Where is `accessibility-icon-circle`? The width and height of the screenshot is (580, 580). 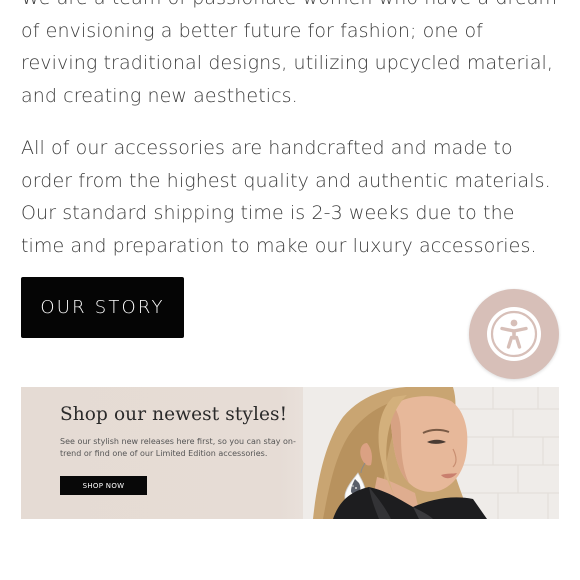 accessibility-icon-circle is located at coordinates (514, 334).